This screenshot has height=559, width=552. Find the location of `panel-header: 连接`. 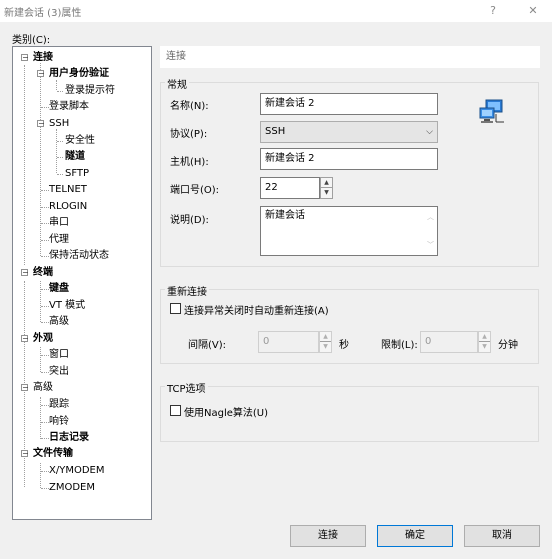

panel-header: 连接 is located at coordinates (350, 57).